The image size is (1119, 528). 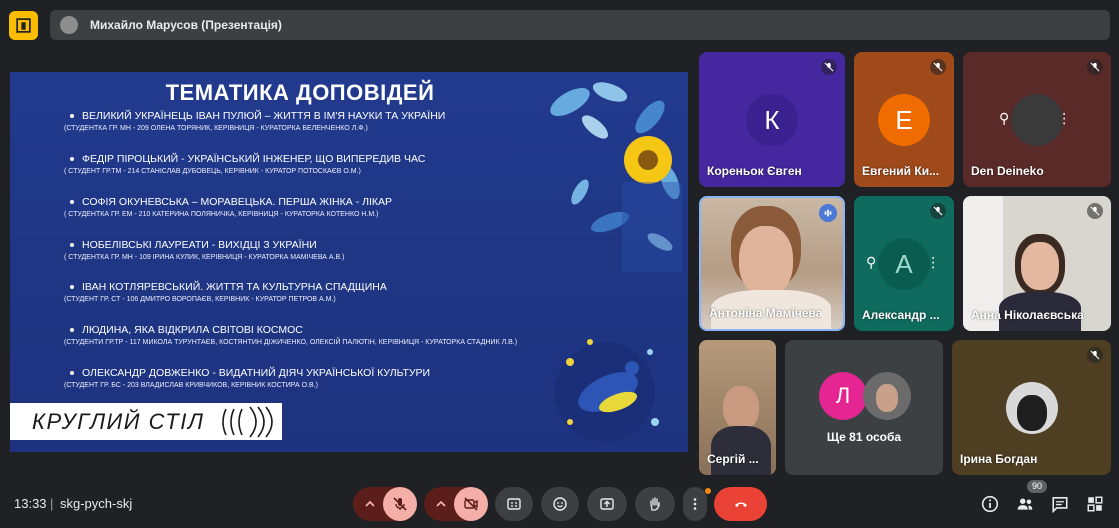 I want to click on raise-hand-icon, so click(x=655, y=504).